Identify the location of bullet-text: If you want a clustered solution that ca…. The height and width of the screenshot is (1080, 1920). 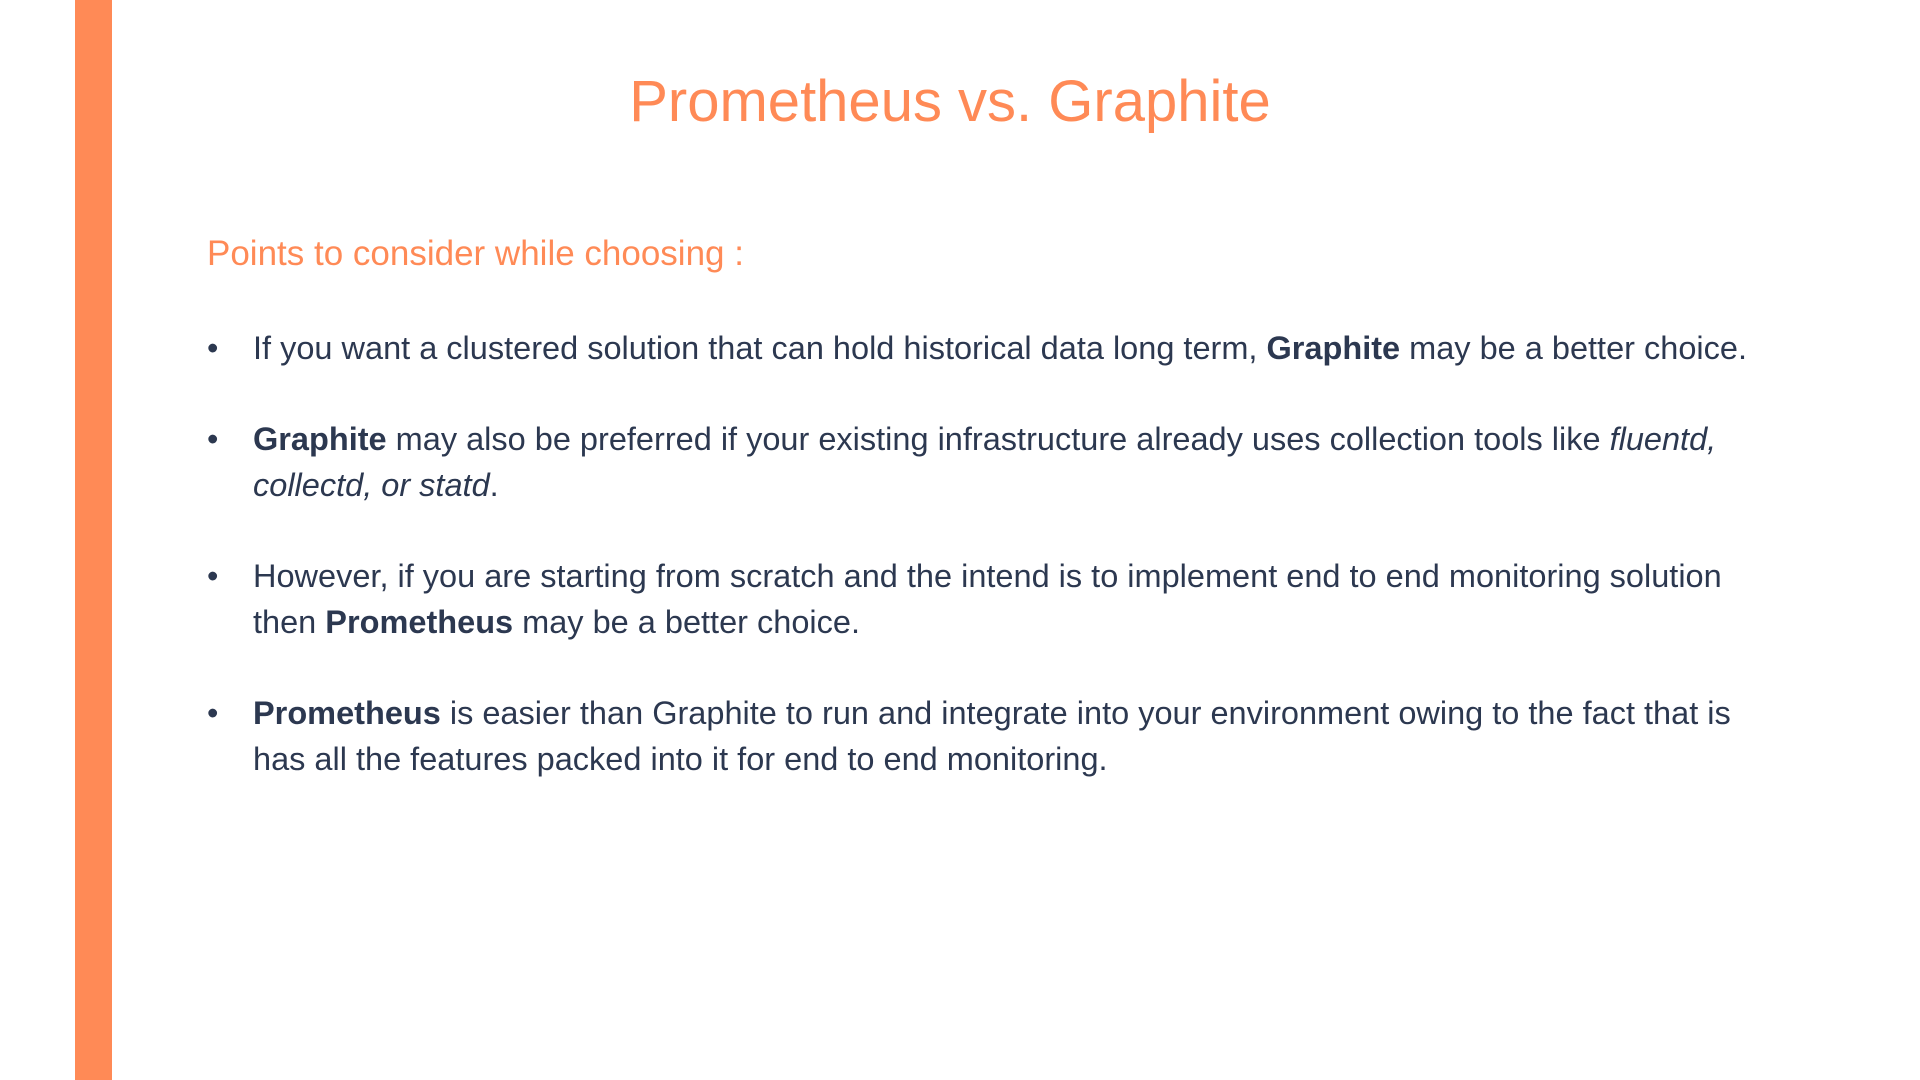
(760, 348).